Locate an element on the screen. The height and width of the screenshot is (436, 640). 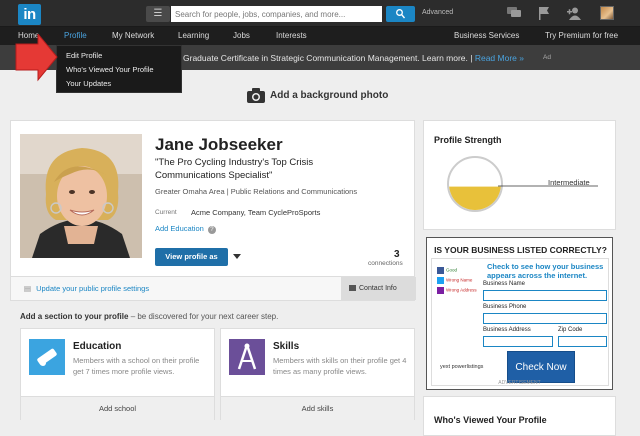
current-label: Current is located at coordinates (166, 212).